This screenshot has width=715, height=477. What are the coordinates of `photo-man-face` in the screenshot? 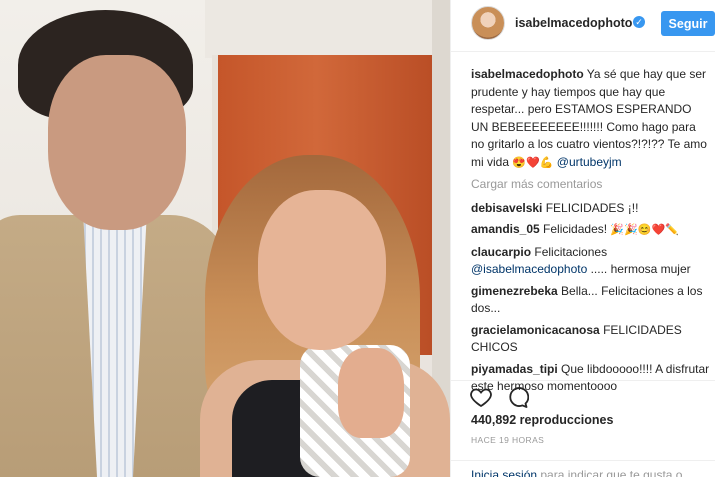 It's located at (117, 142).